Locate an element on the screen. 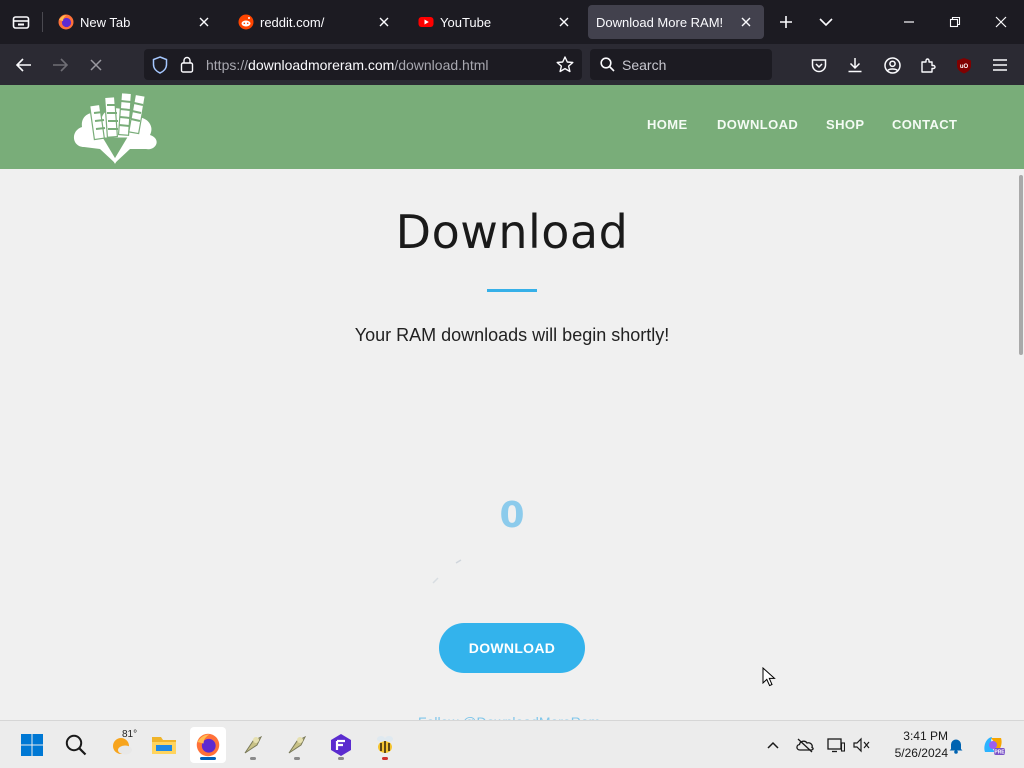  lock-icon is located at coordinates (187, 64).